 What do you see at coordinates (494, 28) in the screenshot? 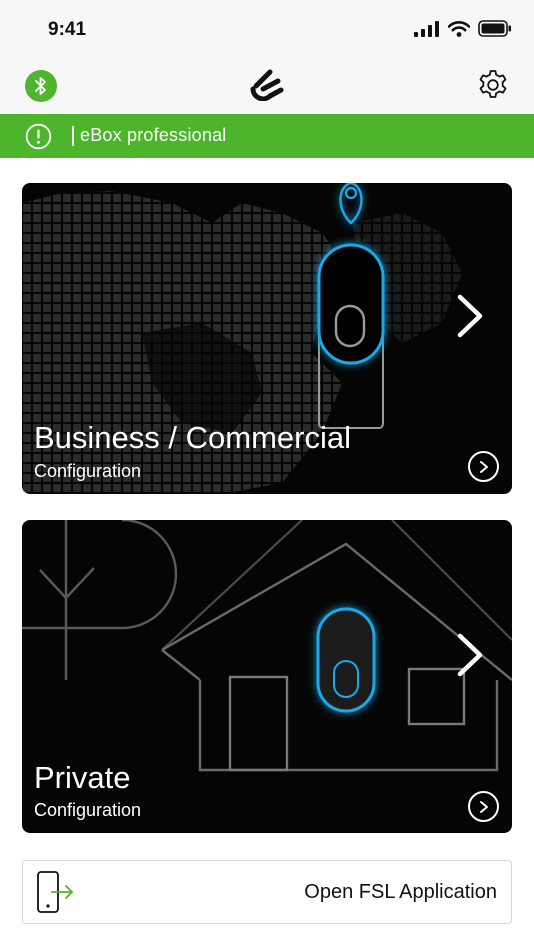
I see `battery-icon` at bounding box center [494, 28].